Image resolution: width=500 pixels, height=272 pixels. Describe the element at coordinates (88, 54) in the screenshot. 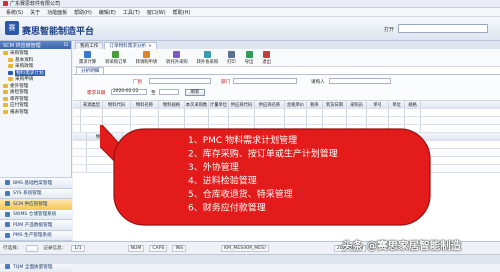

I see `calculate-icon` at that location.